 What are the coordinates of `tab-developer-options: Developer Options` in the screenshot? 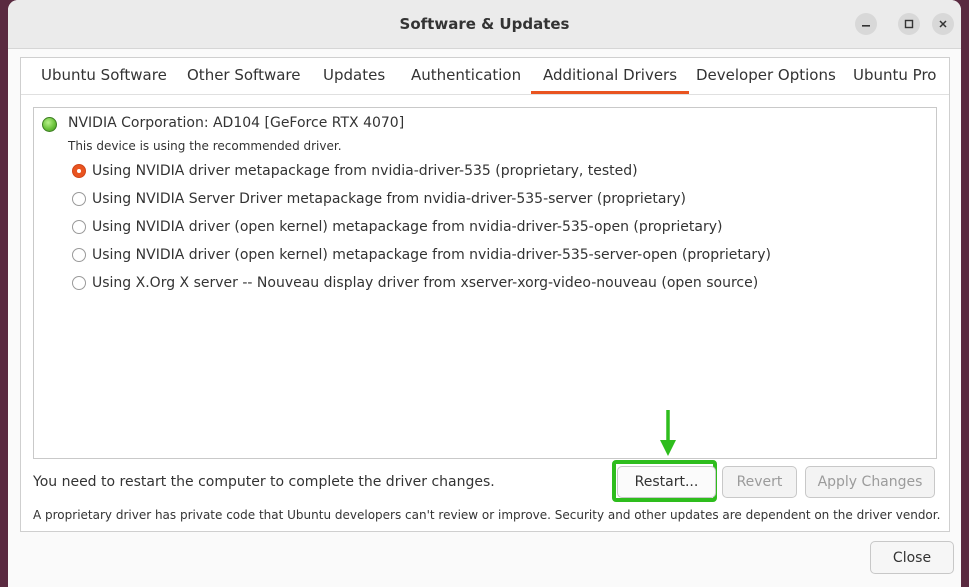 It's located at (766, 80).